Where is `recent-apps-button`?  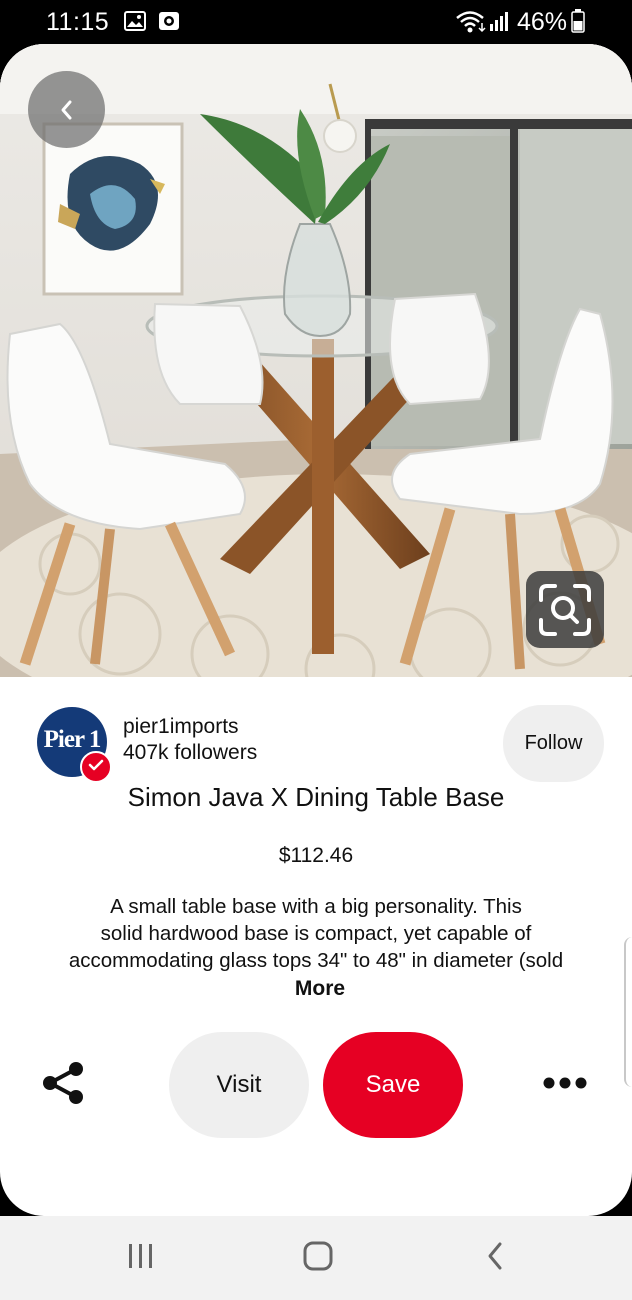
recent-apps-button is located at coordinates (141, 1258).